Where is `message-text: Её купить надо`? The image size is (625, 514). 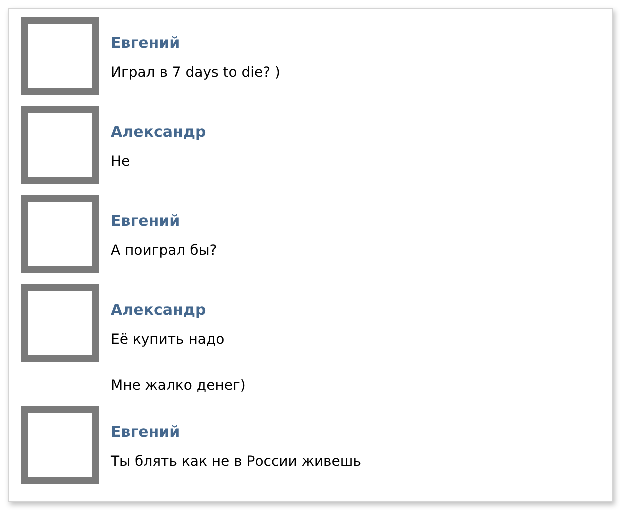 message-text: Её купить надо is located at coordinates (168, 340).